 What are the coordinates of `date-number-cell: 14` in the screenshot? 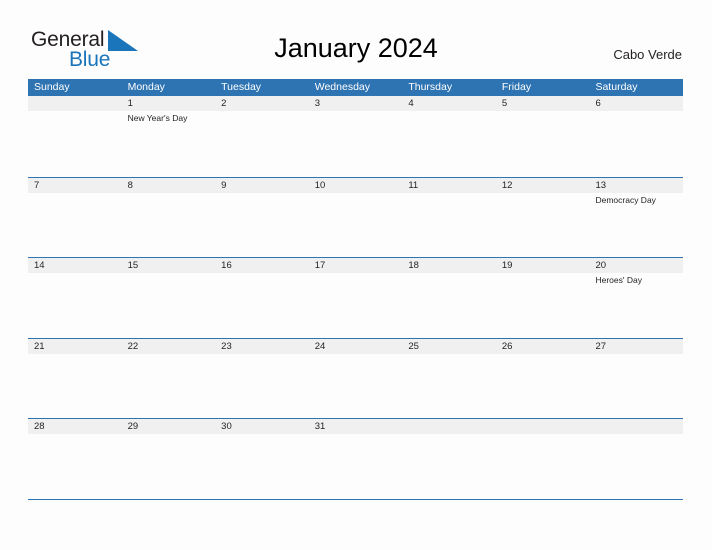 It's located at (75, 265).